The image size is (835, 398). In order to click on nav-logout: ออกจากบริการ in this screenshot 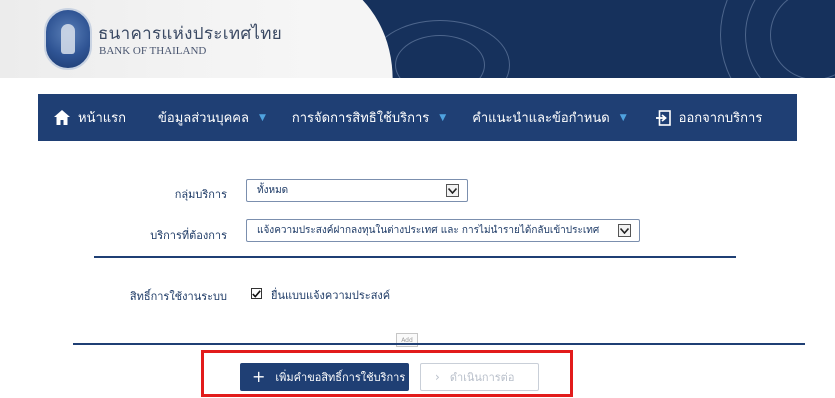, I will do `click(709, 117)`.